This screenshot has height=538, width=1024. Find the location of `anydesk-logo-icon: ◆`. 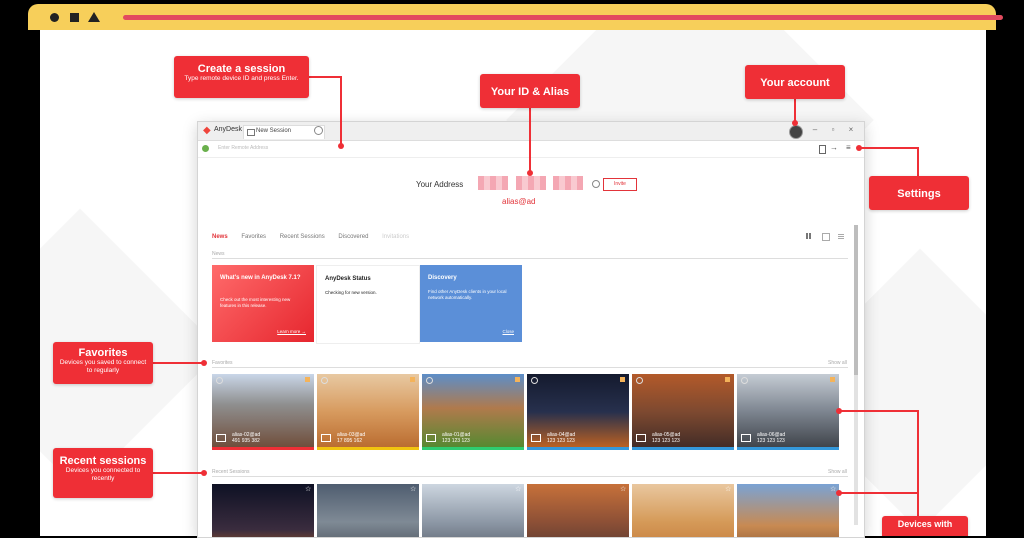

anydesk-logo-icon: ◆ is located at coordinates (207, 130).